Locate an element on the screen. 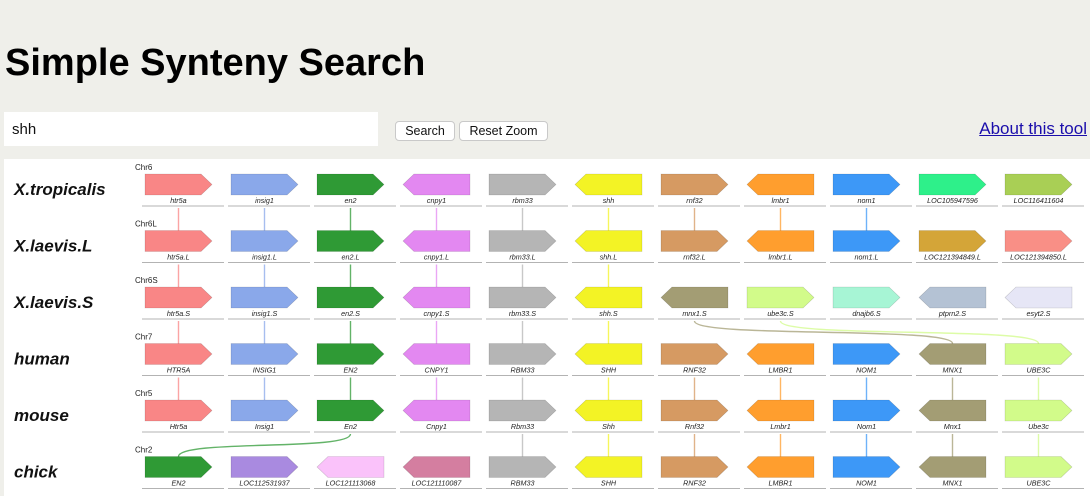 The width and height of the screenshot is (1090, 496). gene-label: cnpy1.L is located at coordinates (436, 257).